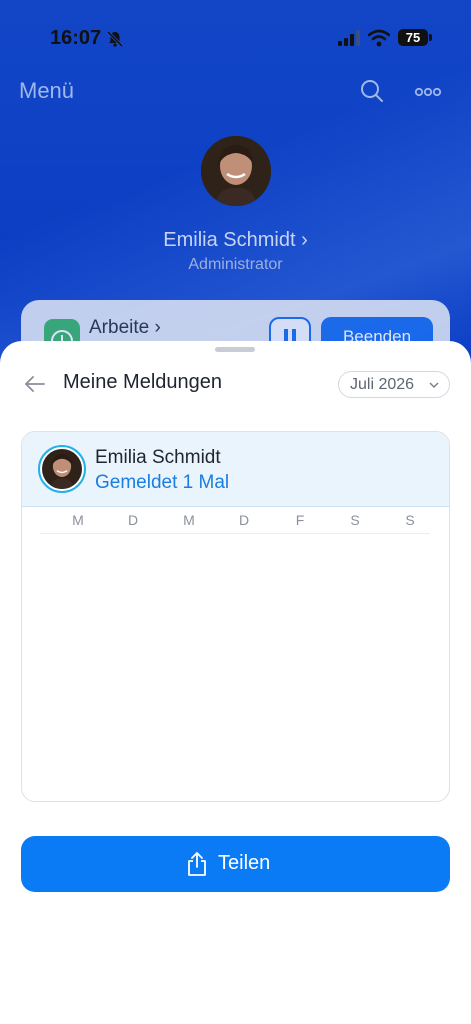  I want to click on more-icon, so click(428, 92).